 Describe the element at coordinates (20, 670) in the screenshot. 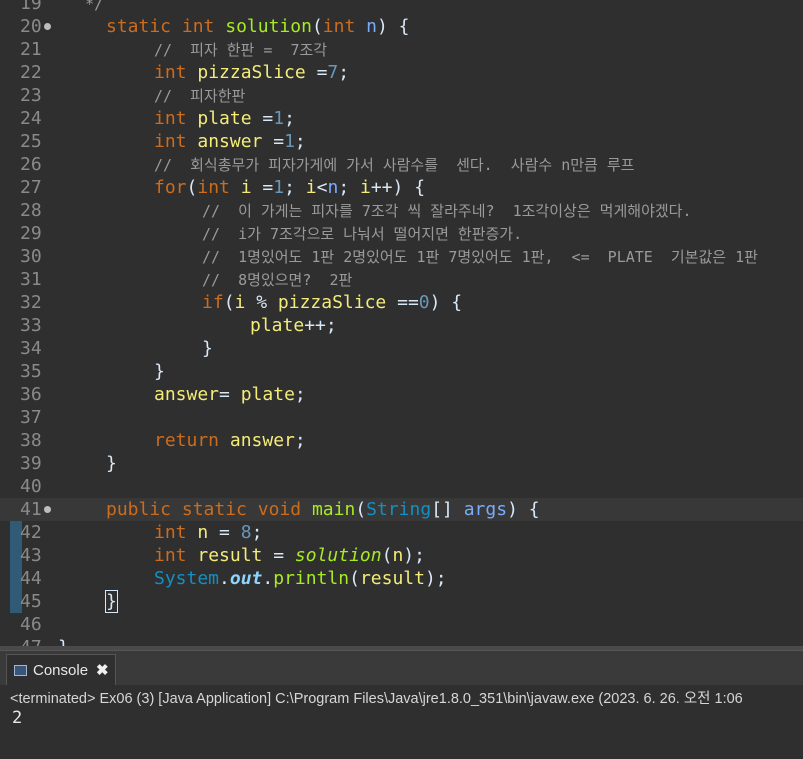

I see `console-icon` at that location.